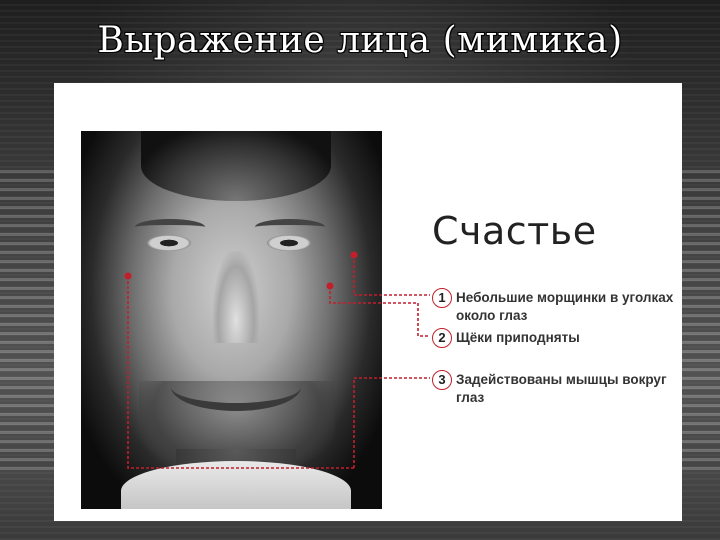 This screenshot has width=720, height=540. What do you see at coordinates (442, 338) in the screenshot?
I see `item-number-2: 2` at bounding box center [442, 338].